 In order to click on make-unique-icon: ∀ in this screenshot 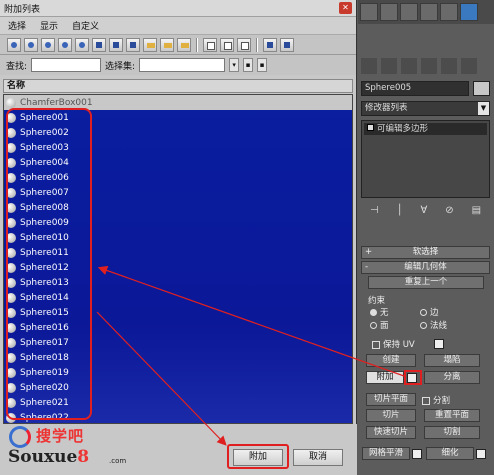, I will do `click(424, 213)`.